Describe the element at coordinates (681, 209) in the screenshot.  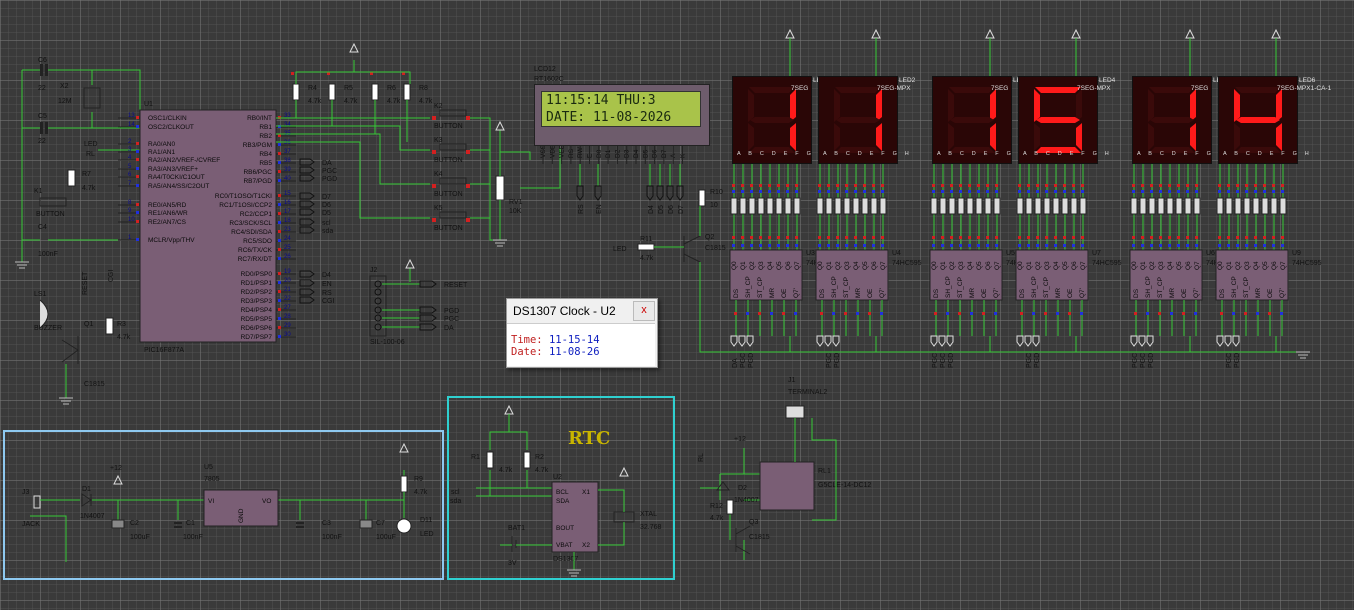
I see `lcd-net-label: D7` at that location.